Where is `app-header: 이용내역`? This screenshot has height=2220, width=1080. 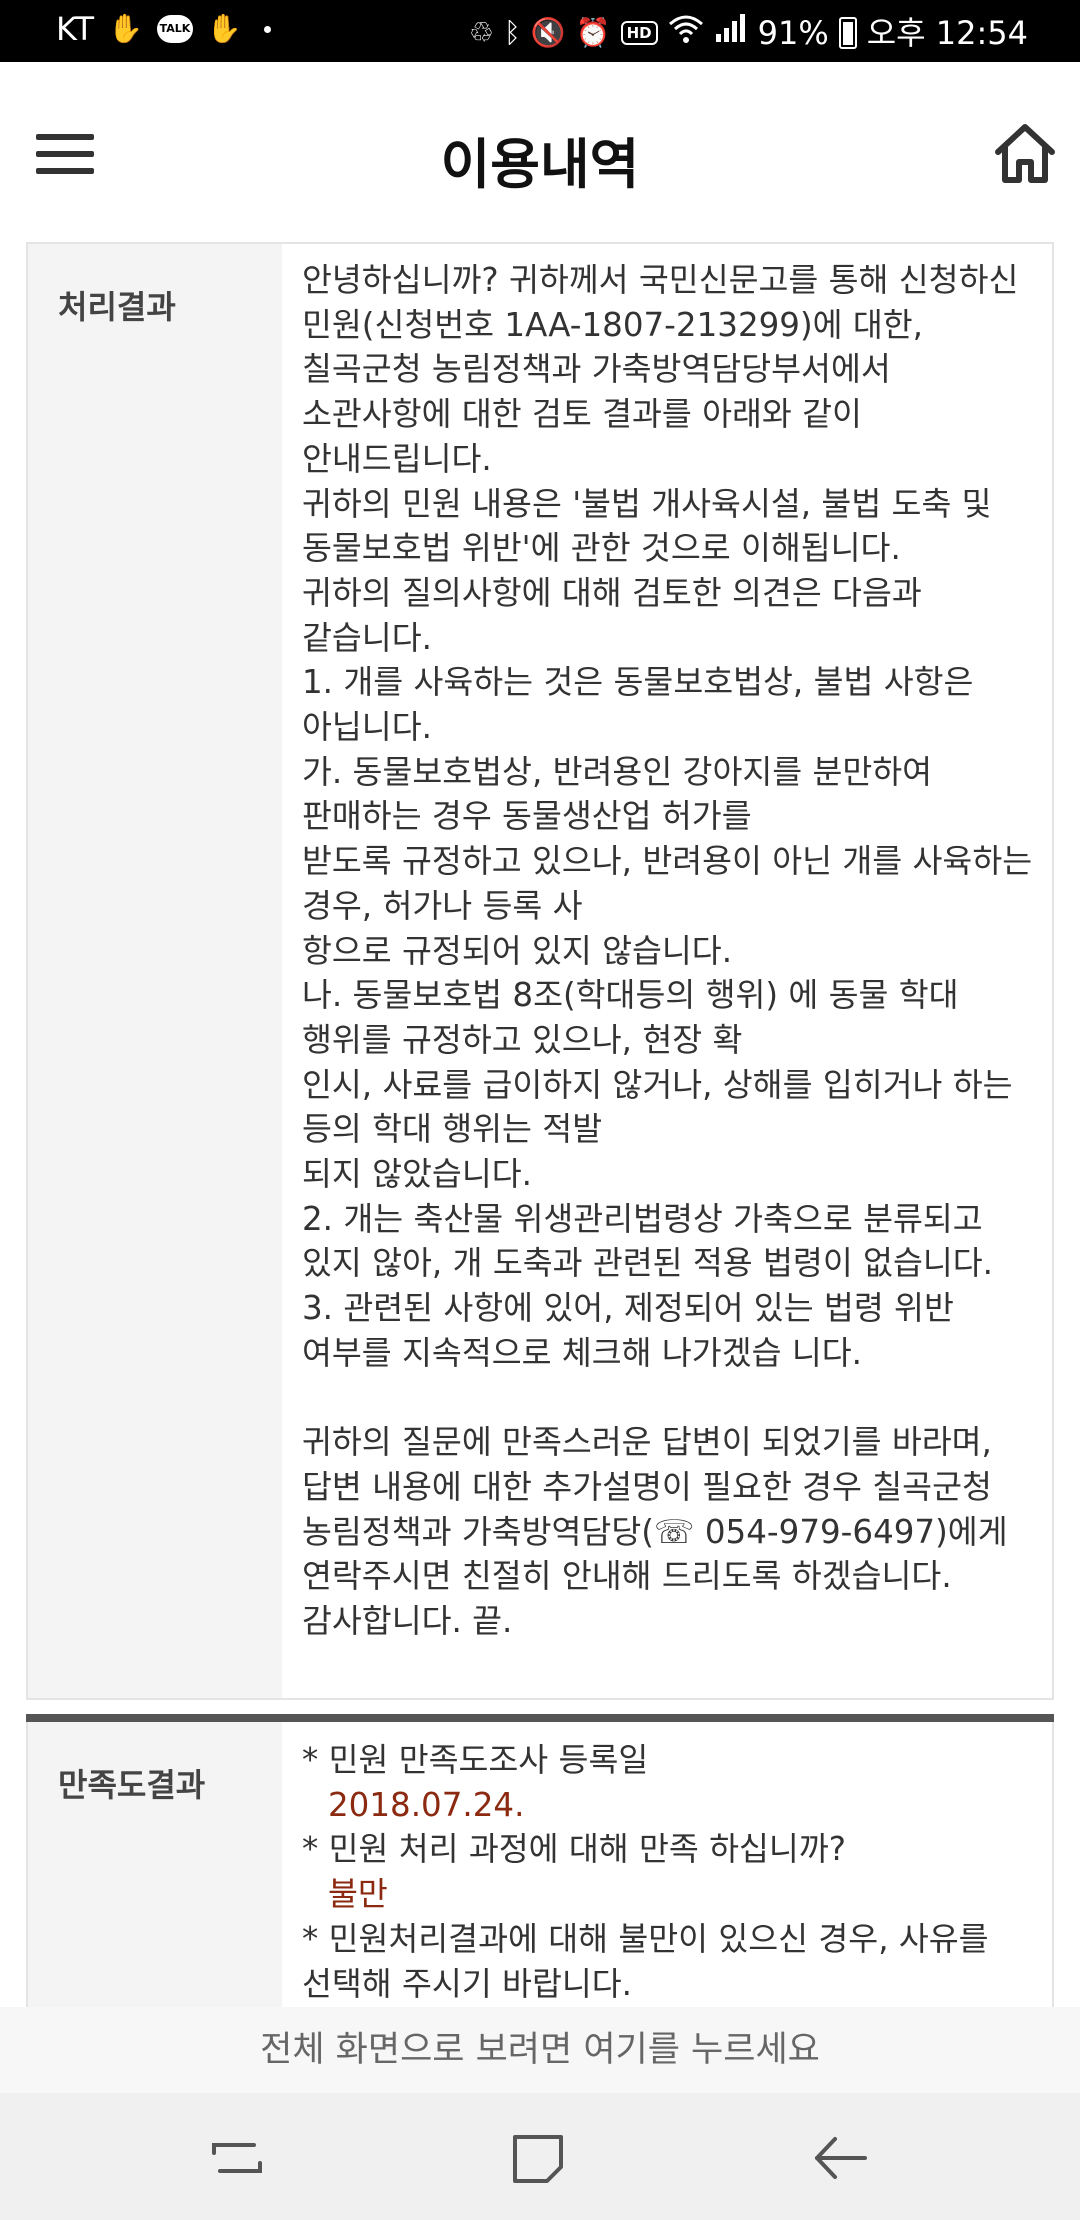 app-header: 이용내역 is located at coordinates (540, 152).